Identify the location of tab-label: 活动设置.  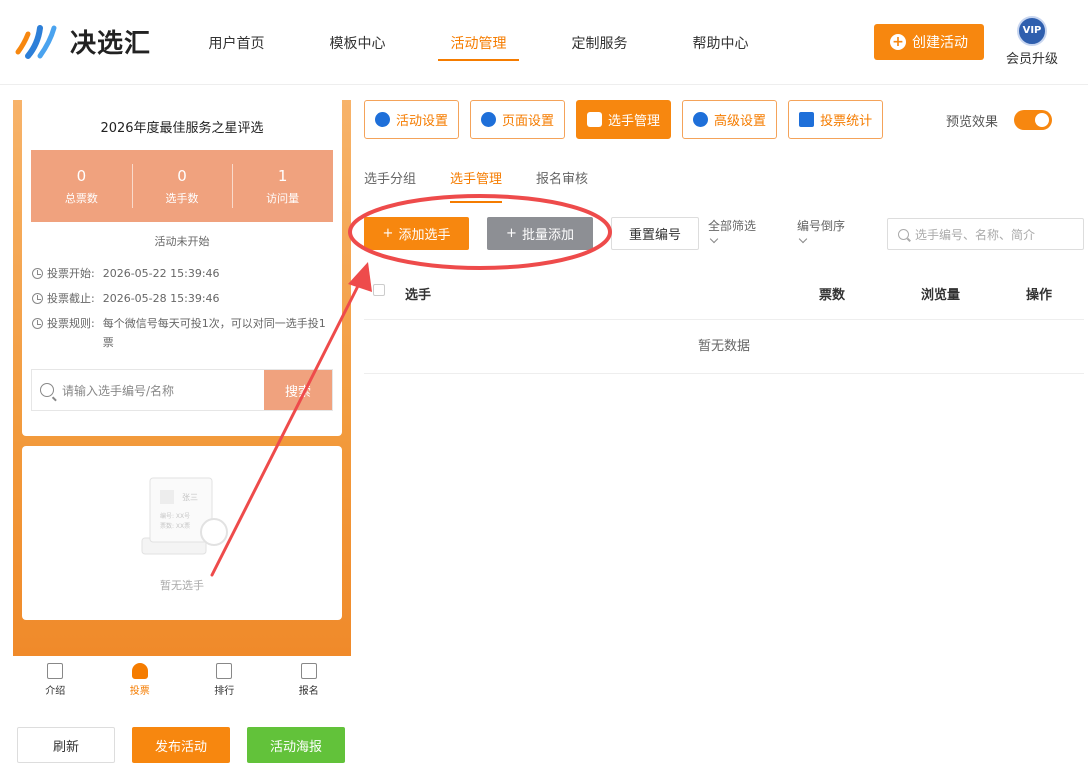
(422, 121).